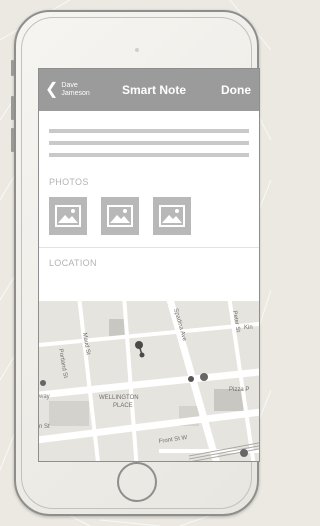  I want to click on photo-row, so click(149, 216).